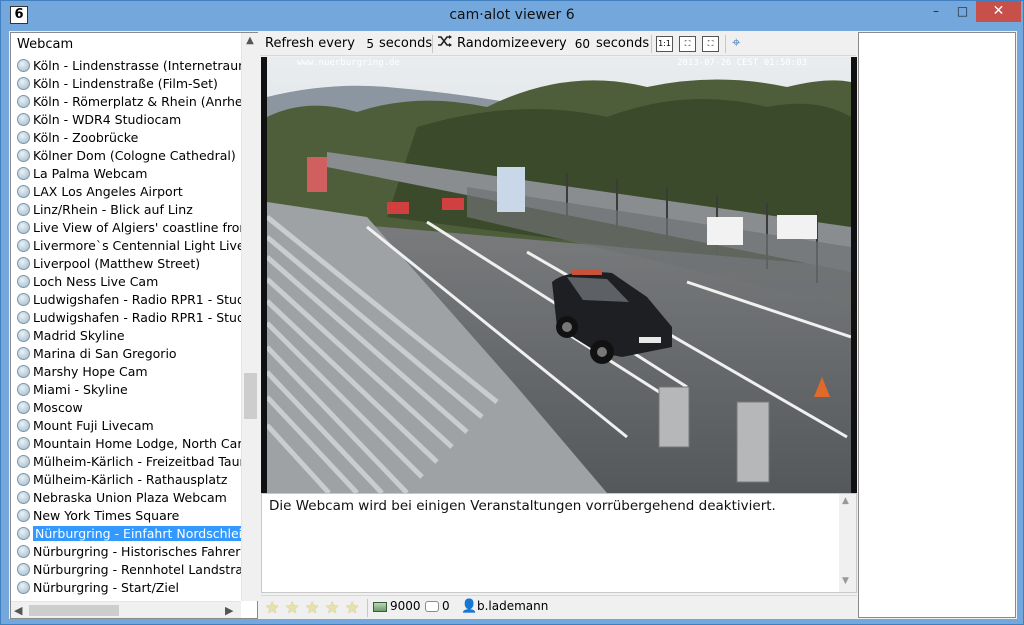  Describe the element at coordinates (126, 336) in the screenshot. I see `list-item: Madrid Skyline` at that location.